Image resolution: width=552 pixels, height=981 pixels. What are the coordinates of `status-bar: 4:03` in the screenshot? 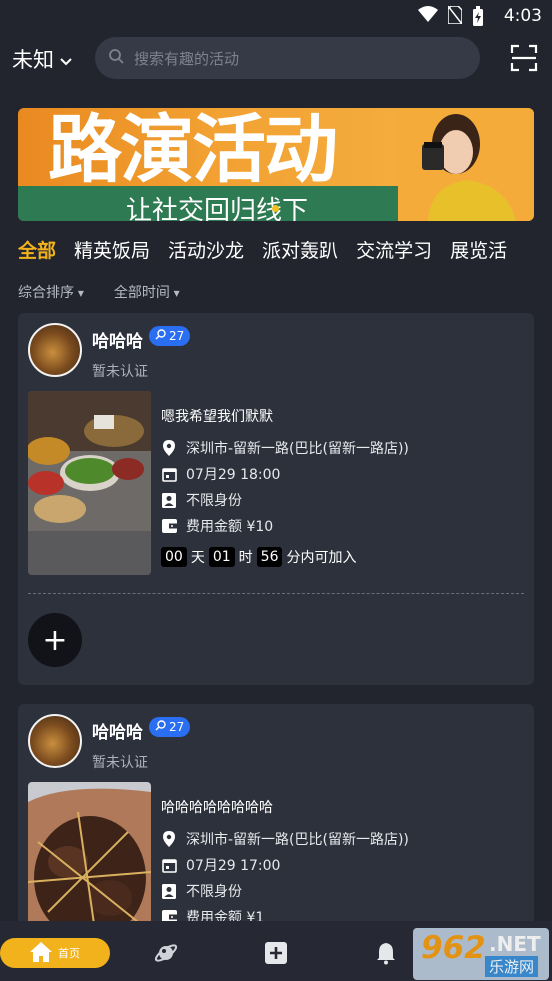 It's located at (276, 16).